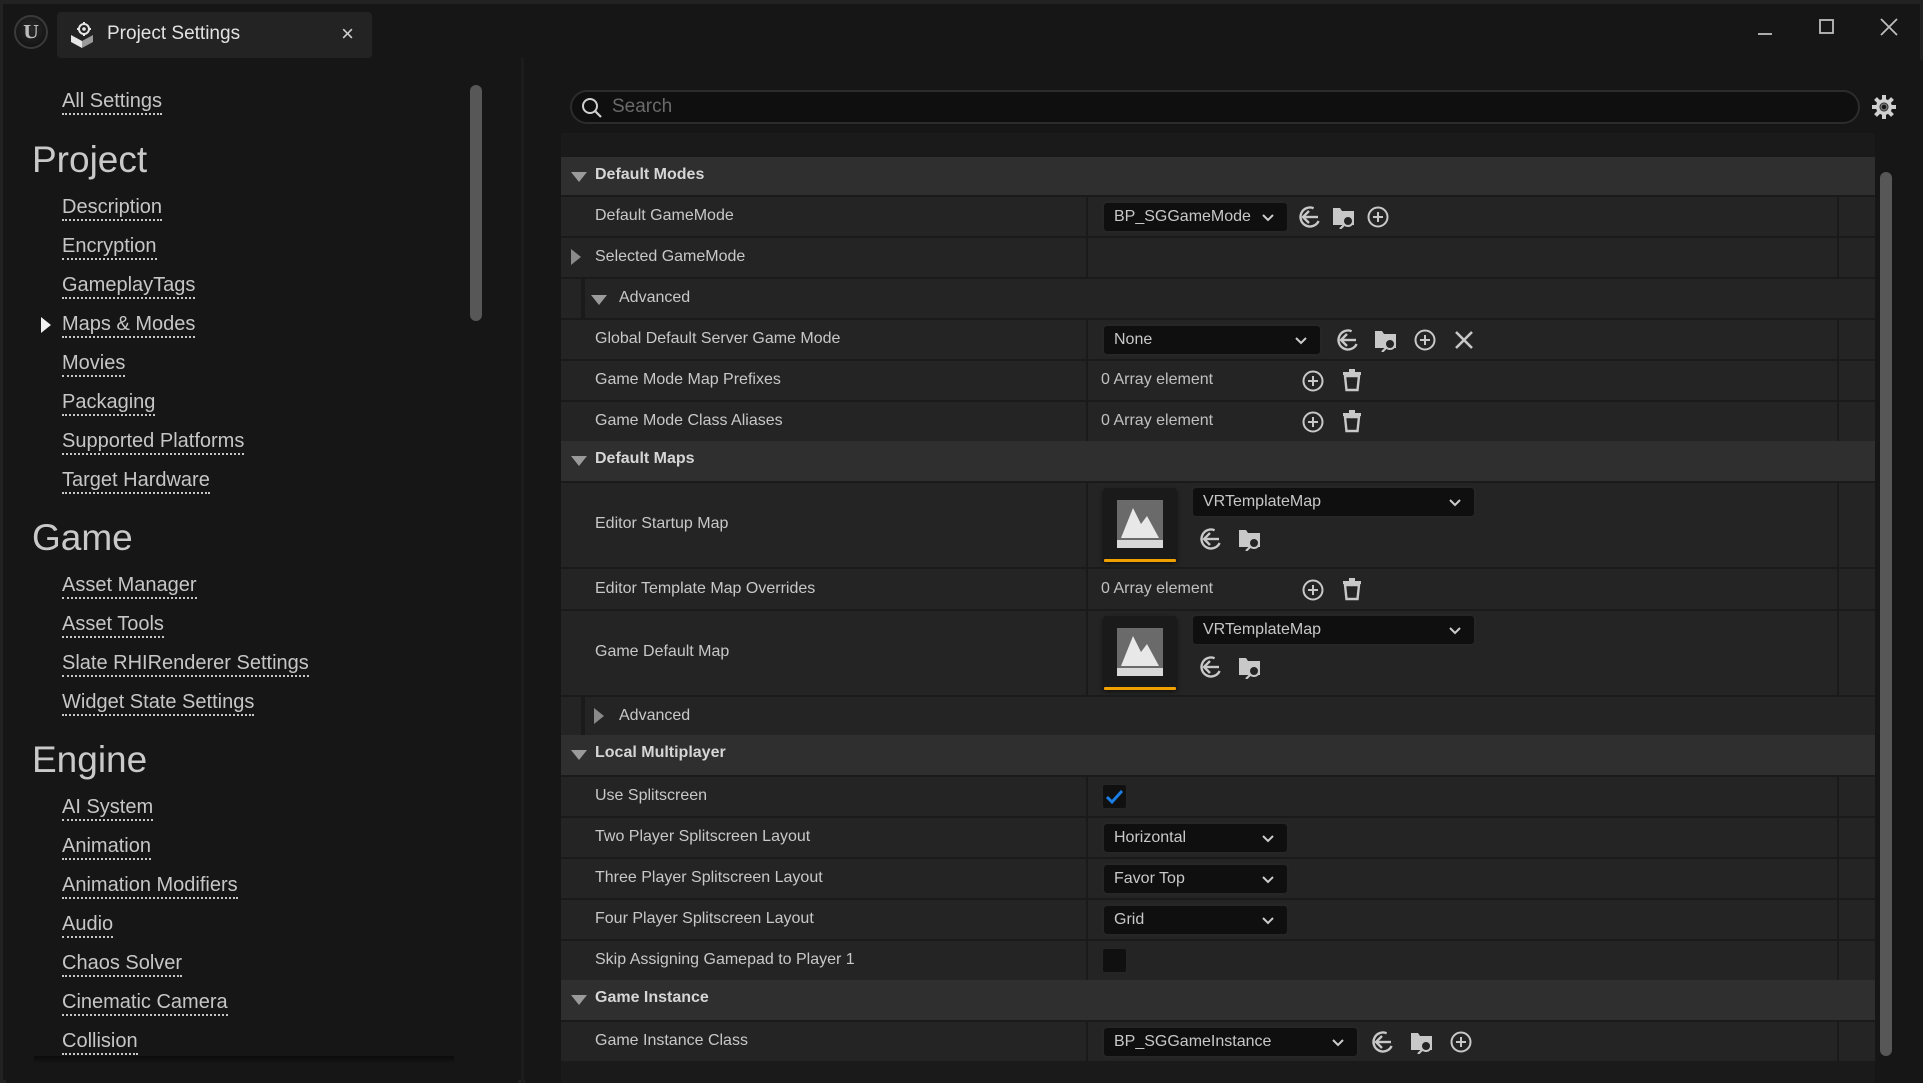  Describe the element at coordinates (1150, 837) in the screenshot. I see `dropdown-value: Horizontal` at that location.